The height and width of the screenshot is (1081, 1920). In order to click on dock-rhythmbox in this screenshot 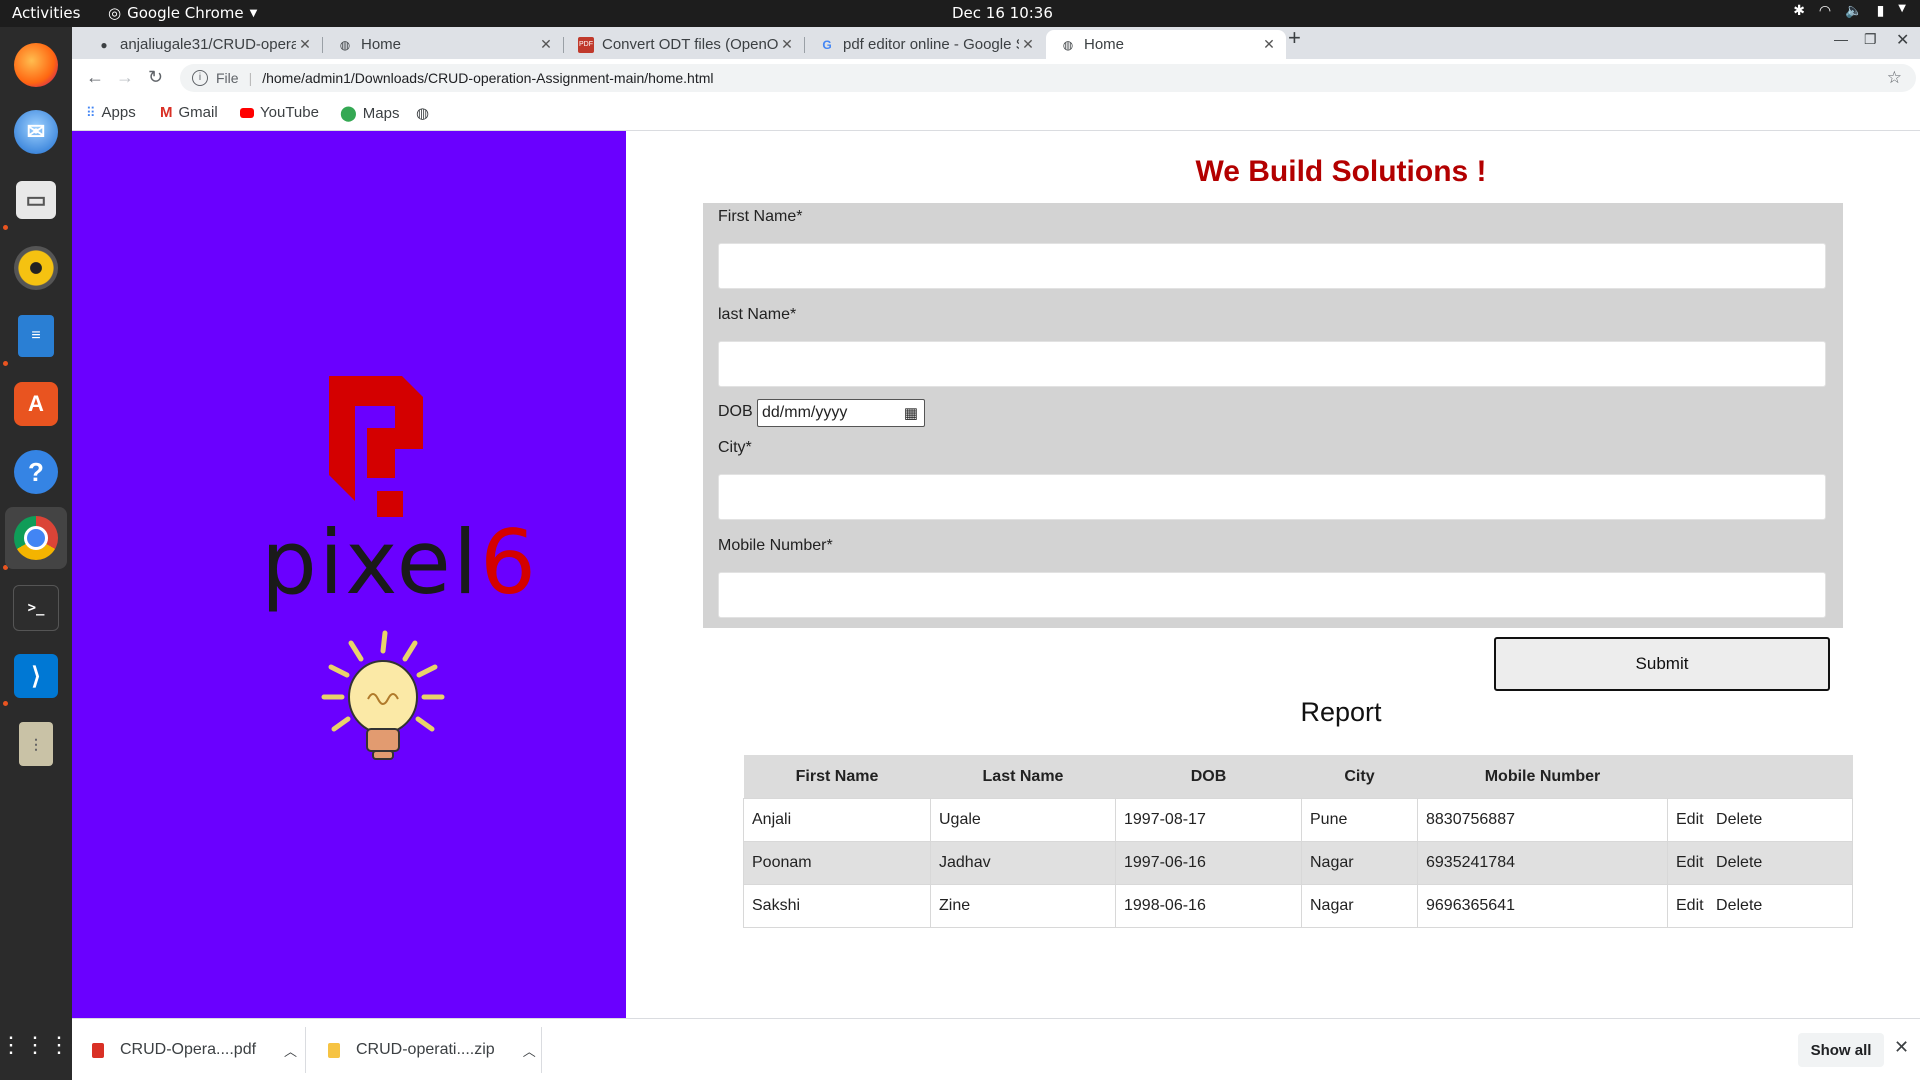, I will do `click(36, 268)`.